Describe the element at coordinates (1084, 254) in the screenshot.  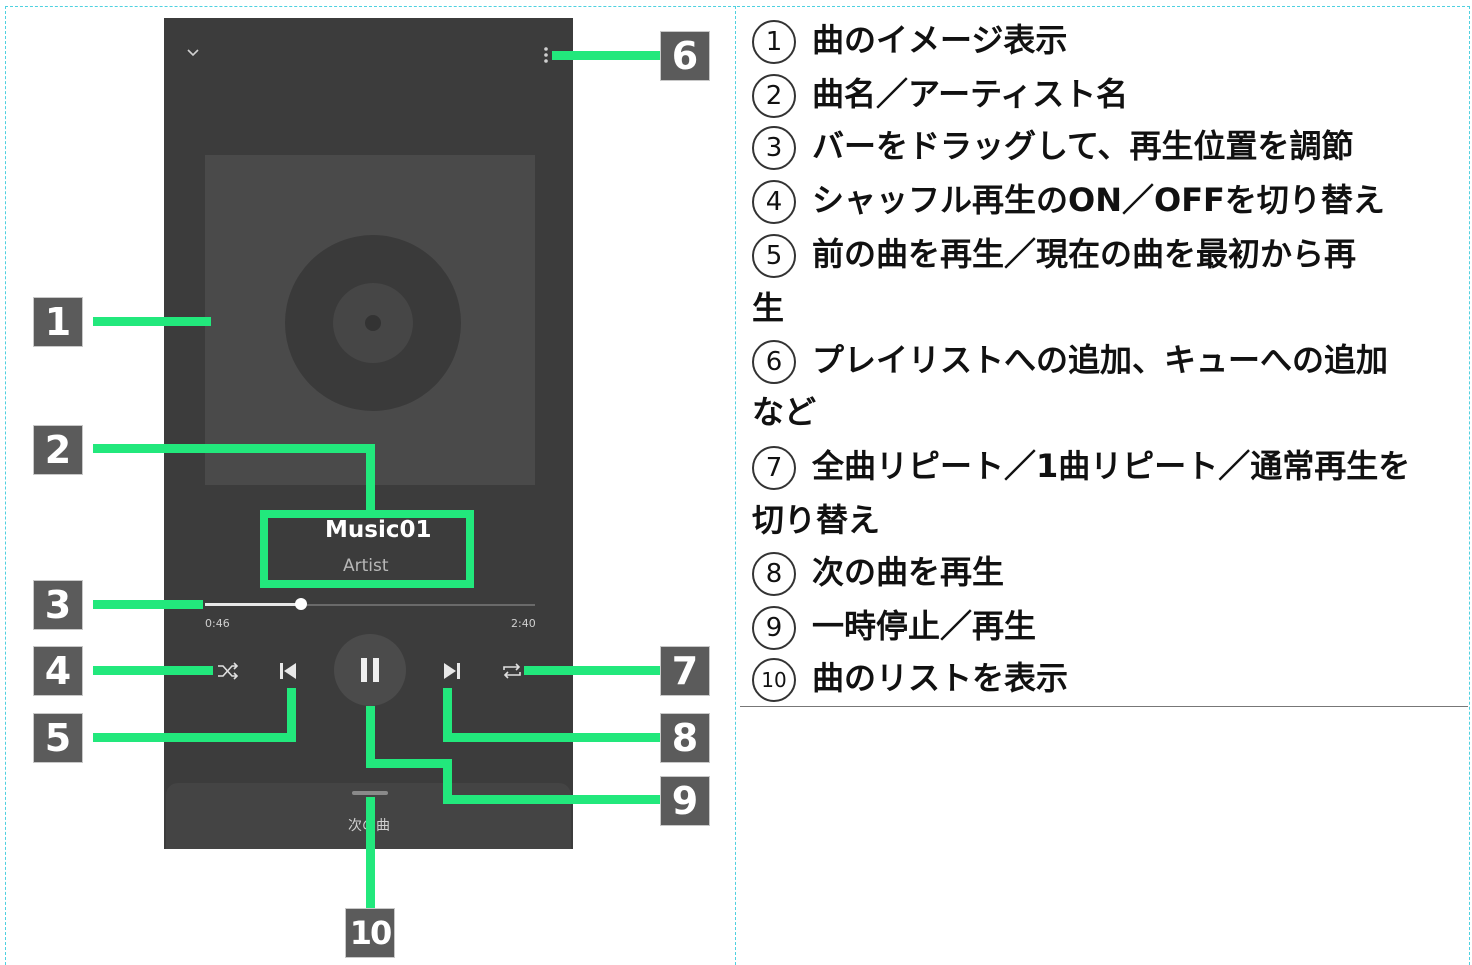
I see `description-text: 前の曲を再生／現在の曲を最初から再` at that location.